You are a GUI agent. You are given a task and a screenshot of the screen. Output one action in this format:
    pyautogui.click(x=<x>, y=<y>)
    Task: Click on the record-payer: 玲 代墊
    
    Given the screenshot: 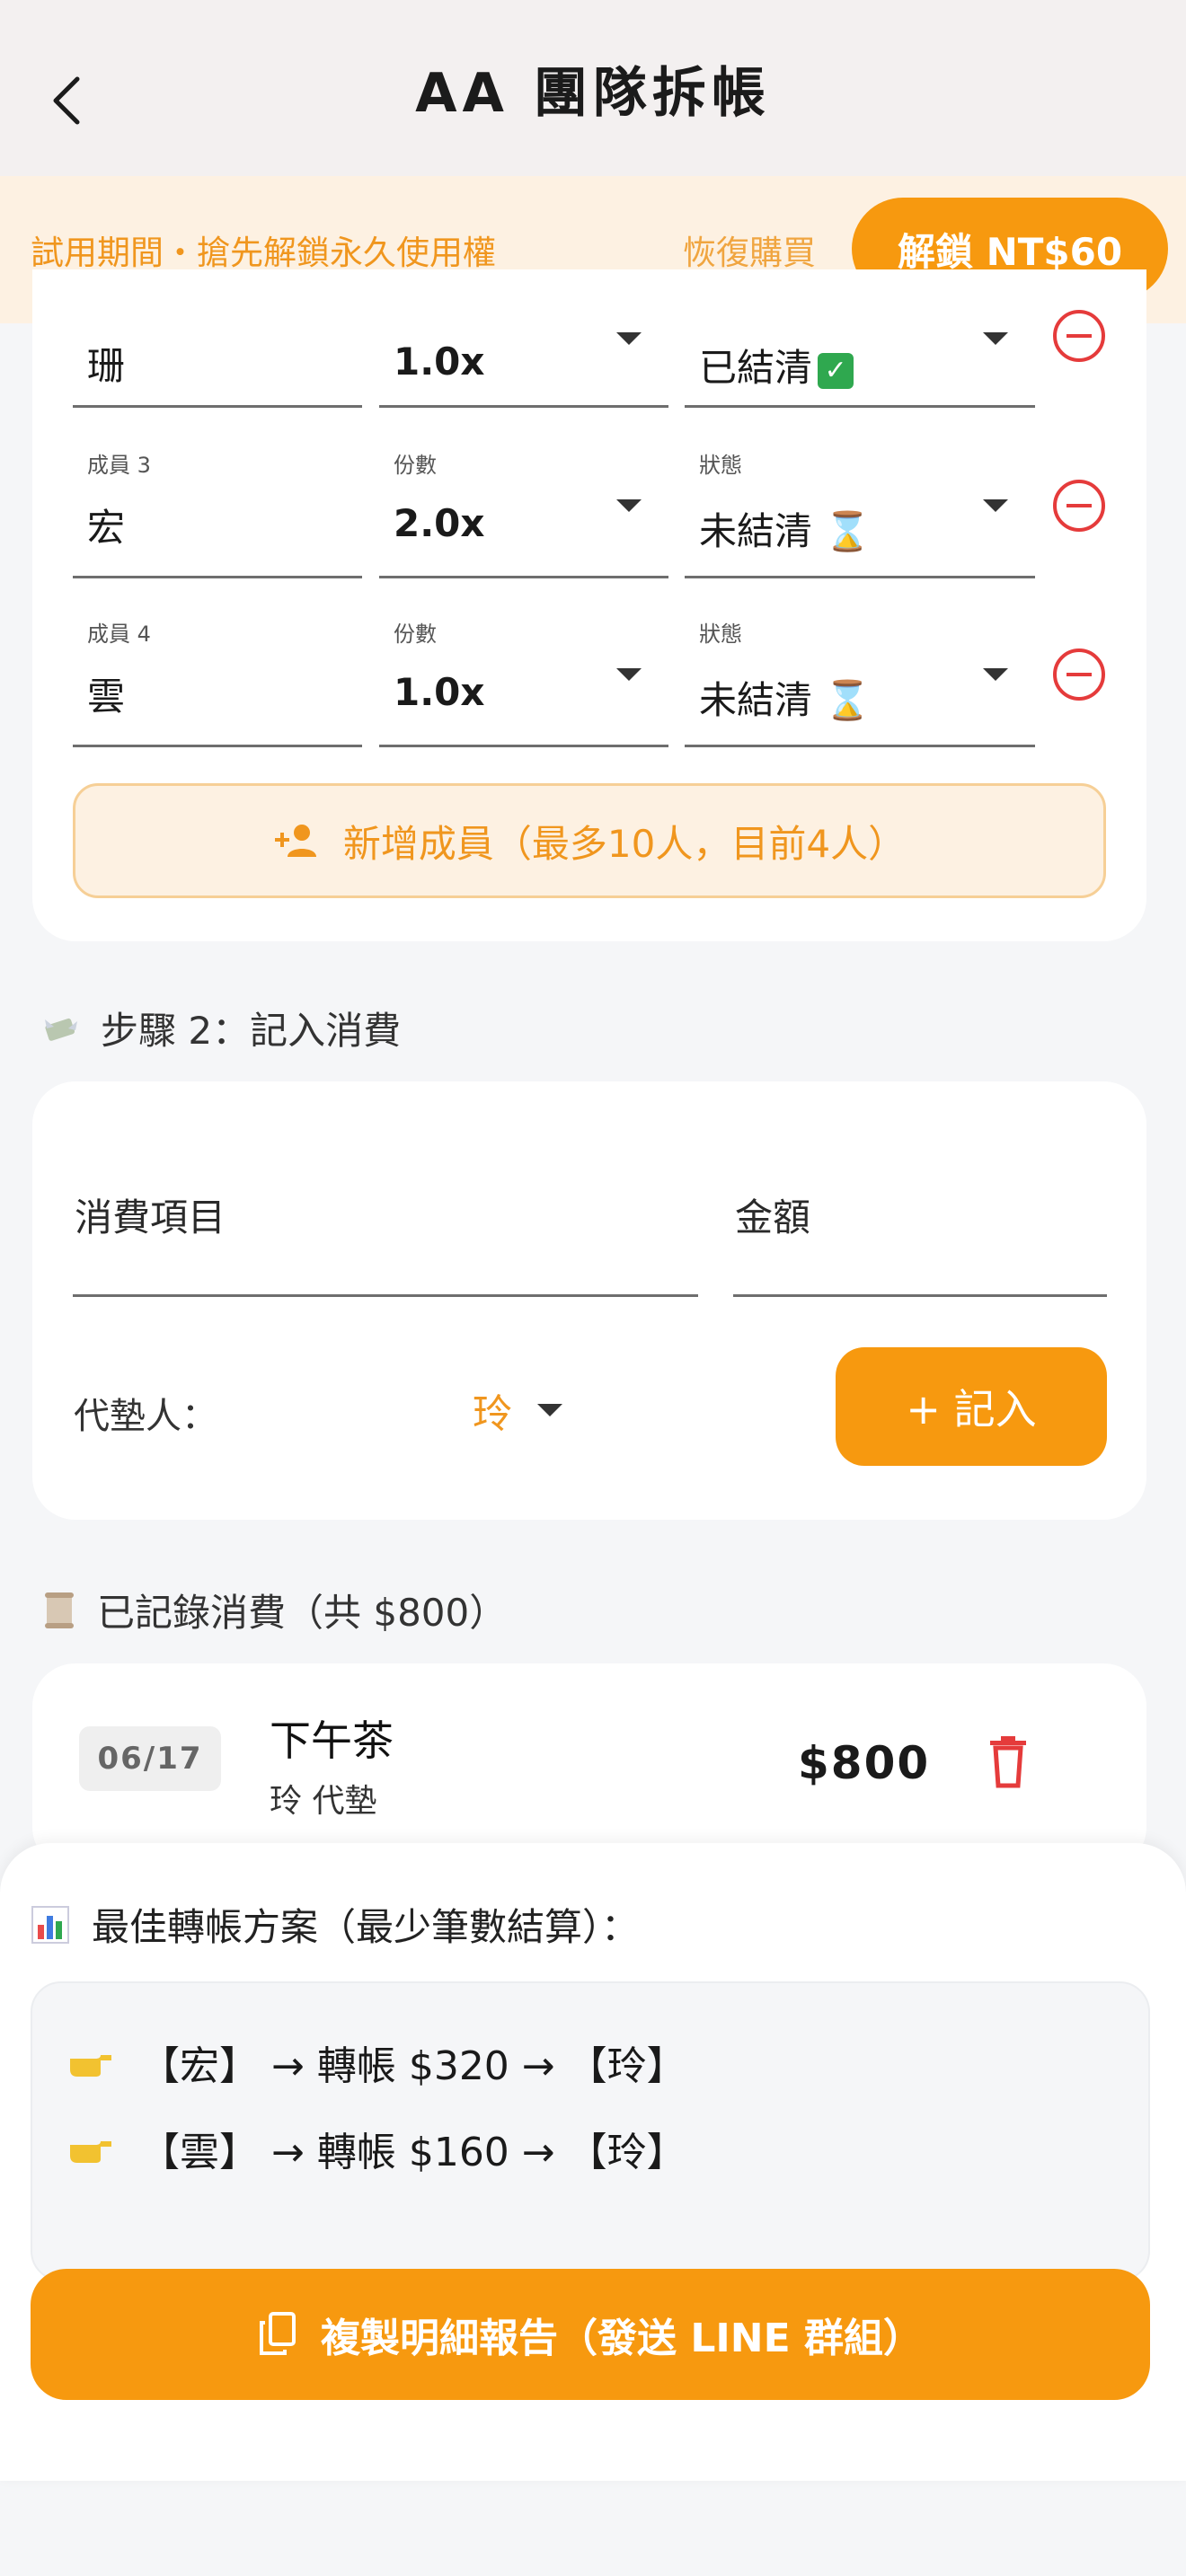 What is the action you would take?
    pyautogui.click(x=323, y=1801)
    